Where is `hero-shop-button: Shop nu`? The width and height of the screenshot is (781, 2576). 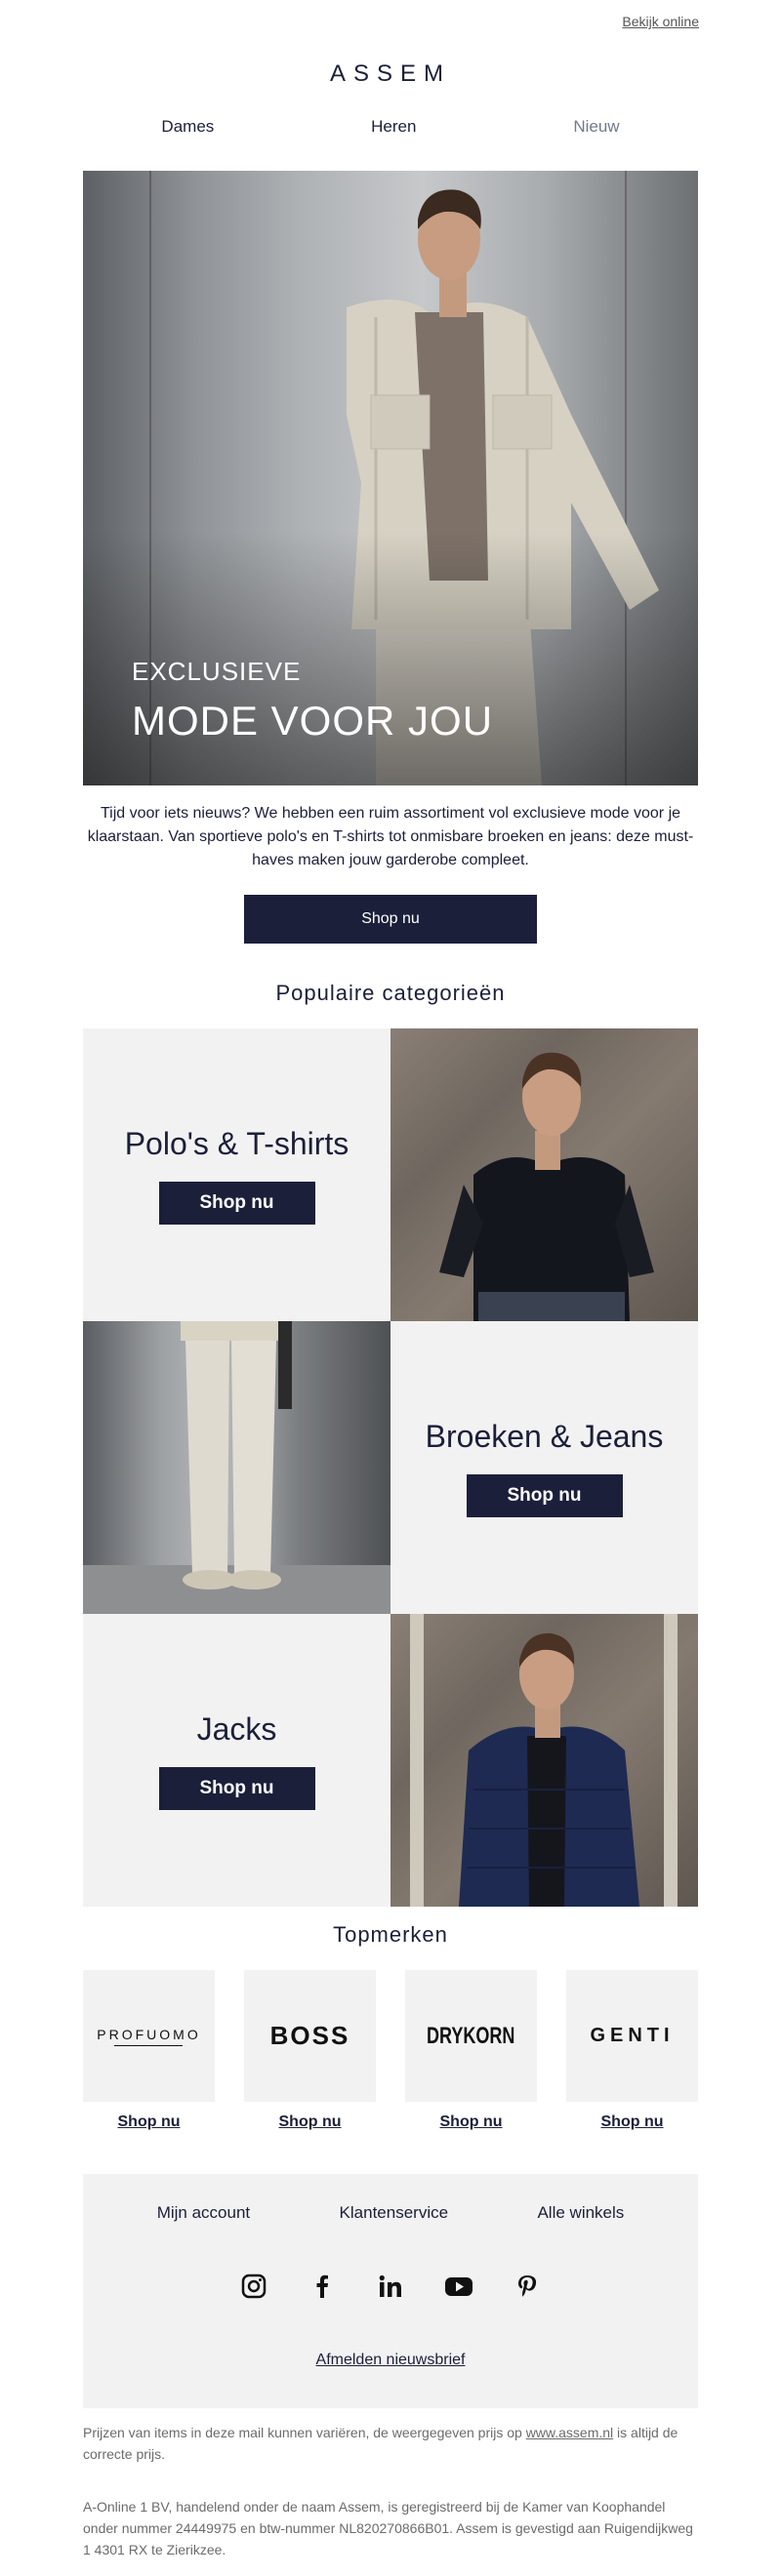 hero-shop-button: Shop nu is located at coordinates (390, 919).